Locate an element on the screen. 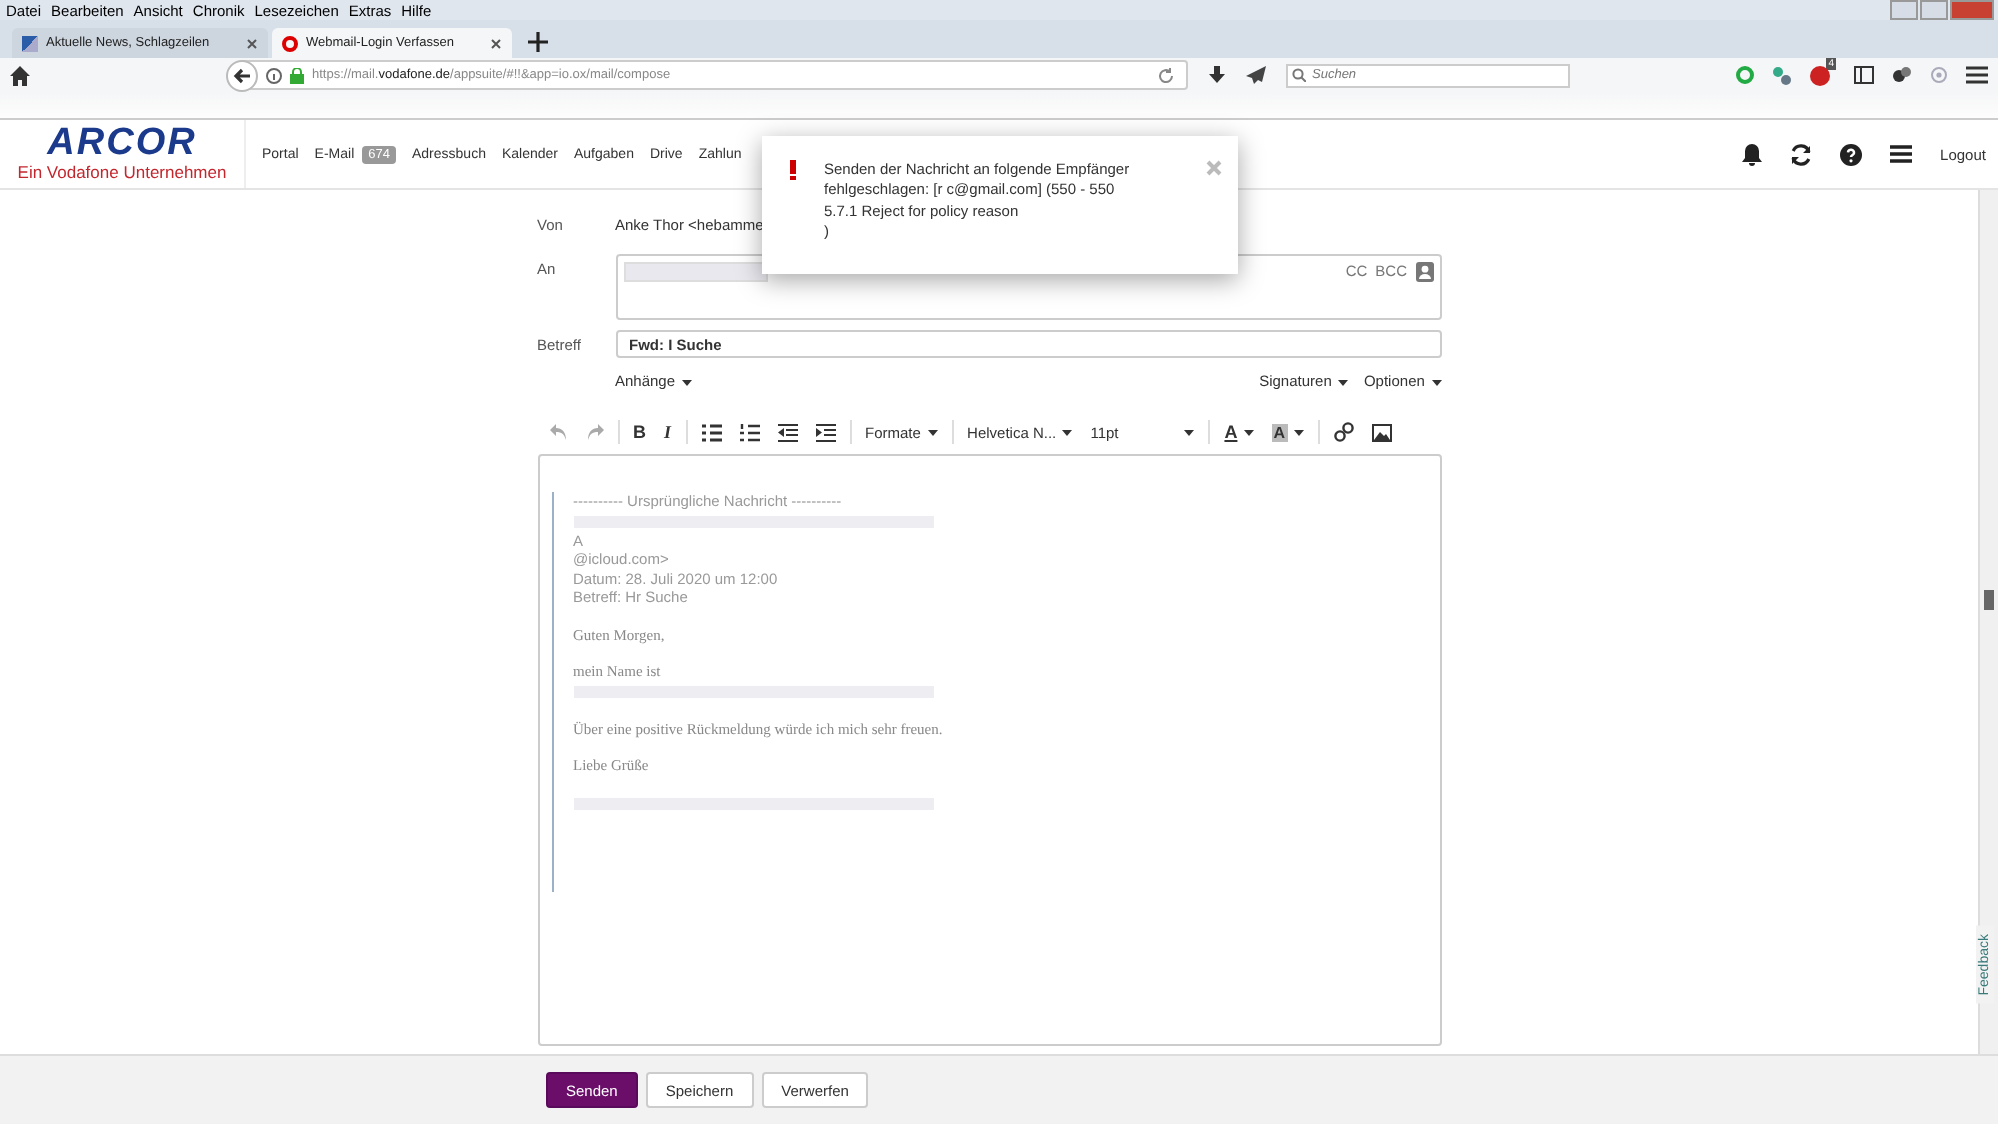 This screenshot has height=1124, width=1998. italic-button: I is located at coordinates (668, 432).